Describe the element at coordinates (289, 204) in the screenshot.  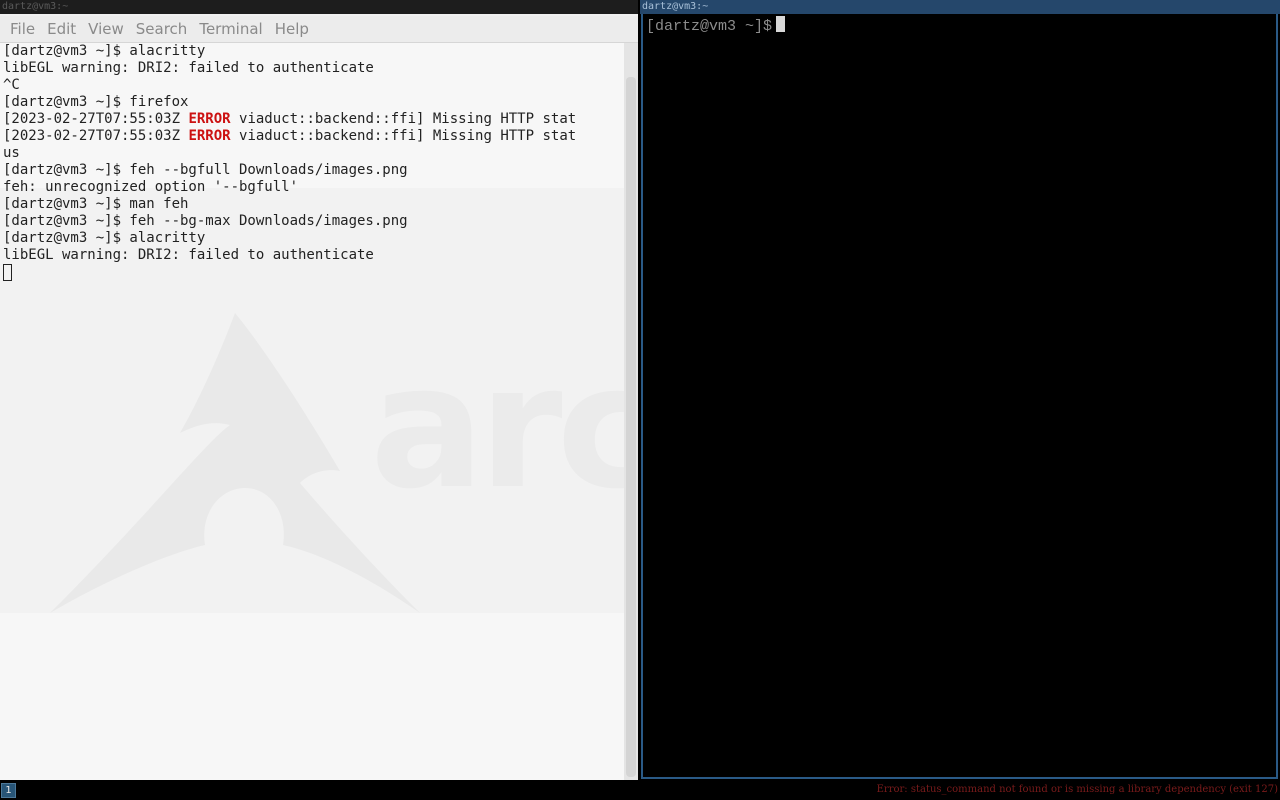
I see `terminal-line: [dartz@vm3 ~]$ man feh` at that location.